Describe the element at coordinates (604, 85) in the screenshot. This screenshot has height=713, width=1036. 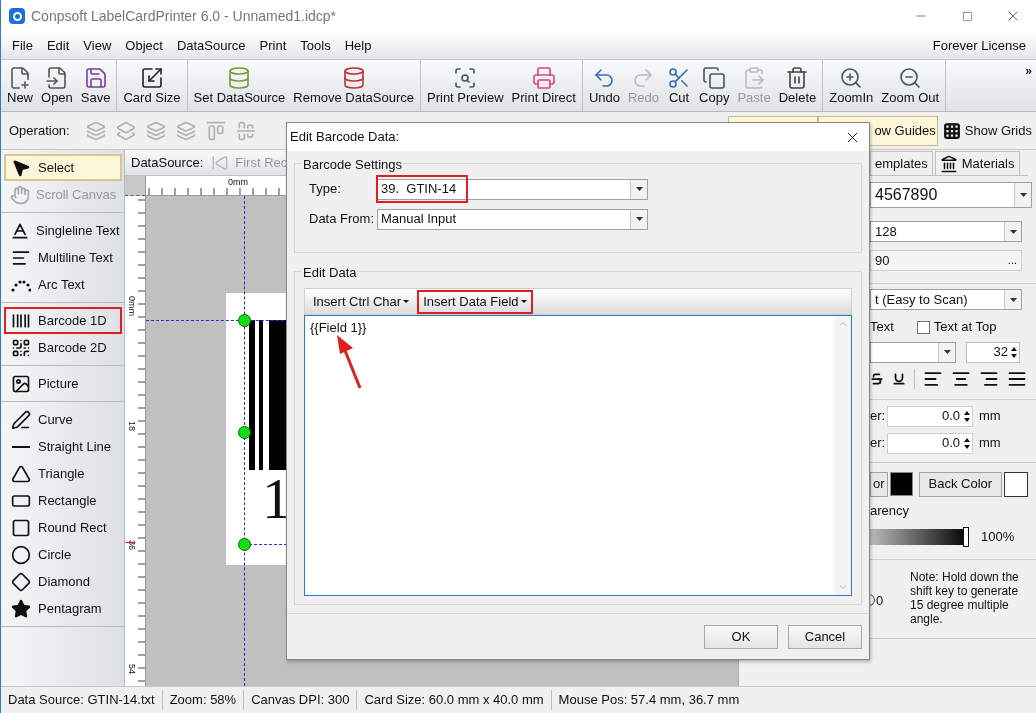
I see `toolbar-button: Undo` at that location.